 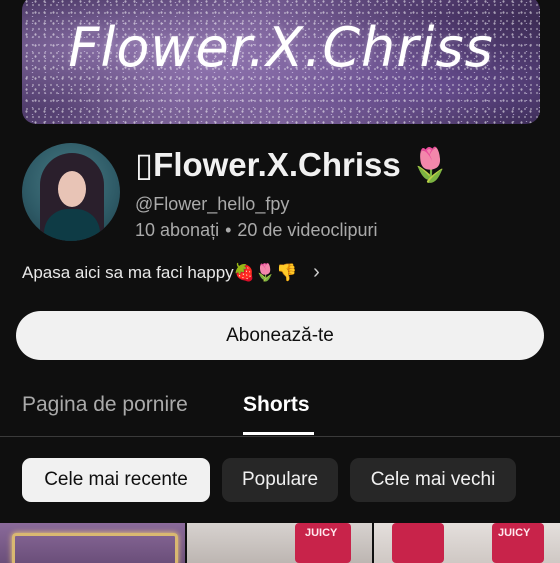 I want to click on banner-title: Flower.X.Chriss, so click(x=281, y=47).